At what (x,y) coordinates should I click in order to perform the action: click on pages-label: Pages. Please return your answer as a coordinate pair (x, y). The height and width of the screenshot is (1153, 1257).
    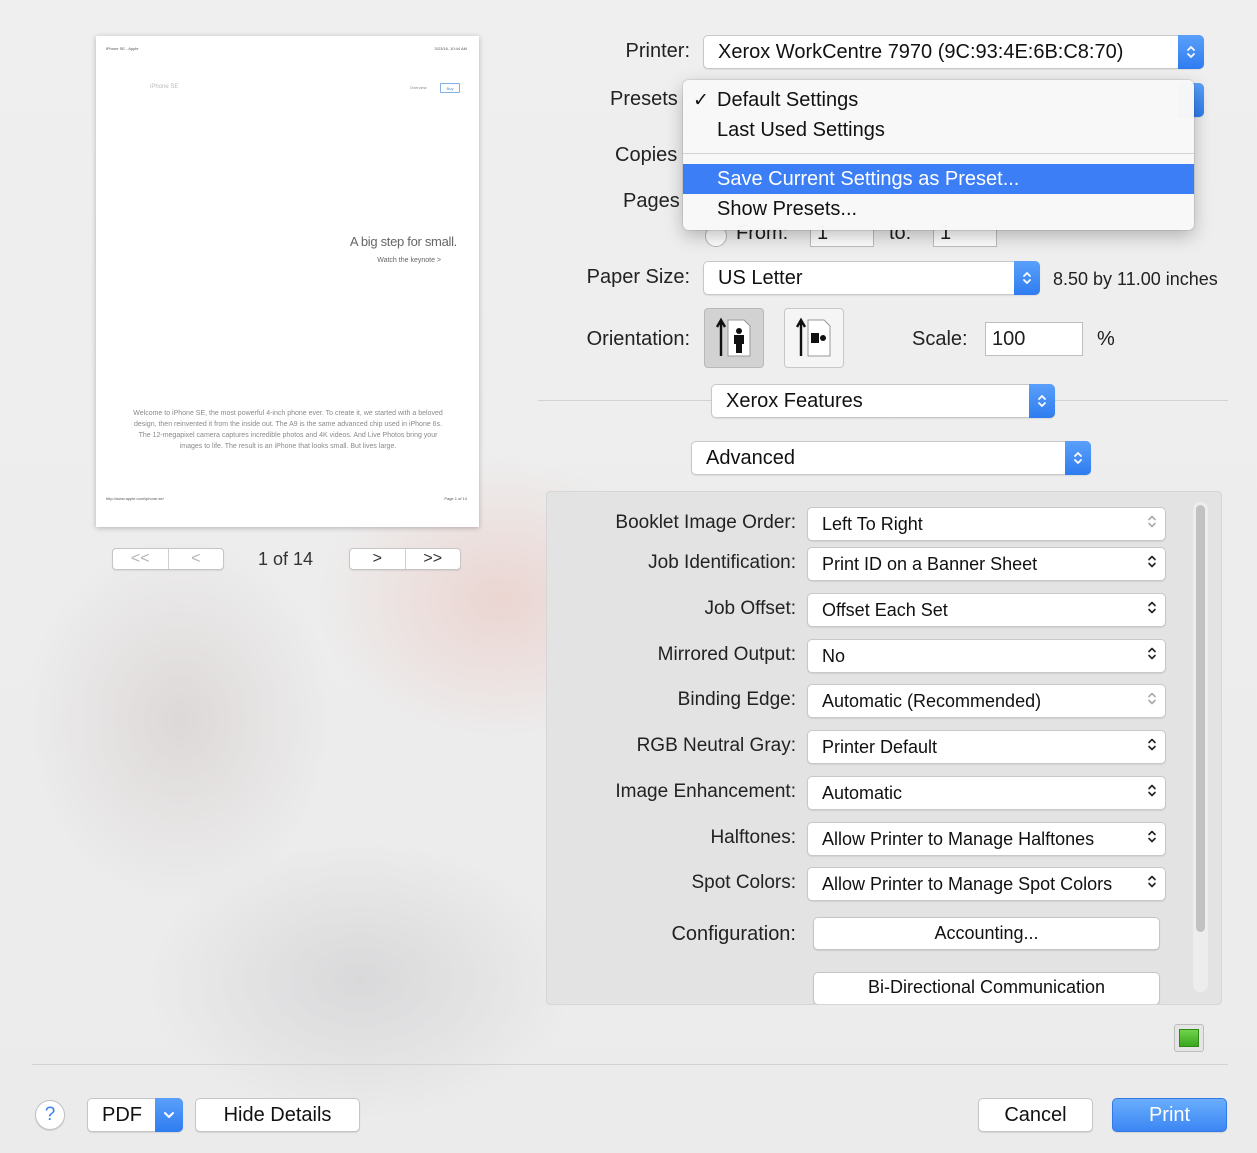
    Looking at the image, I should click on (651, 201).